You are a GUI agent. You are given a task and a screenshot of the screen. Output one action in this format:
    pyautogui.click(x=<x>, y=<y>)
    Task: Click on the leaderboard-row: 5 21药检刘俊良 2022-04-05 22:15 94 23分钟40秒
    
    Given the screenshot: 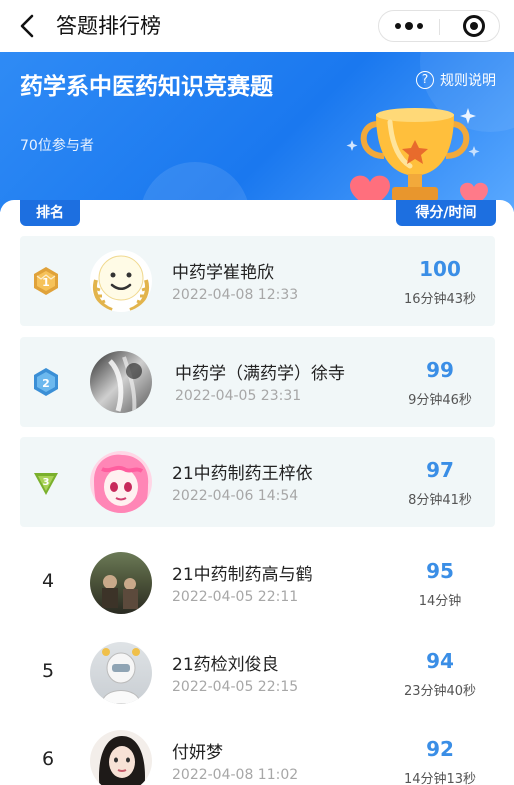 What is the action you would take?
    pyautogui.click(x=257, y=673)
    